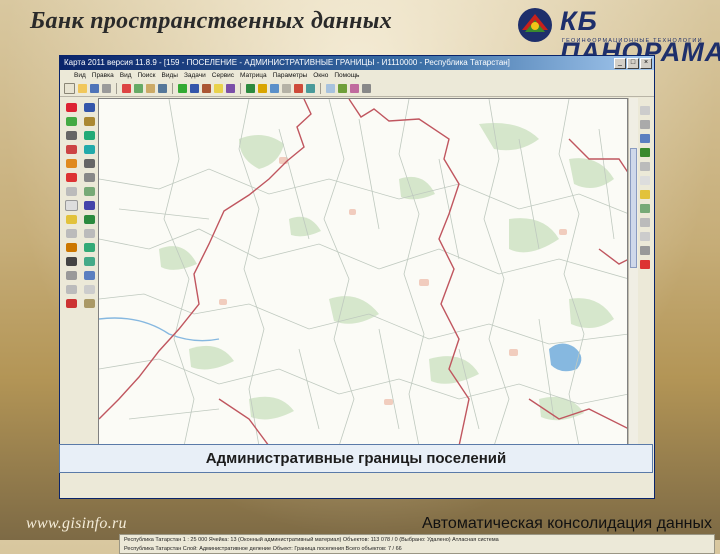 This screenshot has height=554, width=720. Describe the element at coordinates (195, 75) in the screenshot. I see `menu-item: Задачи` at that location.